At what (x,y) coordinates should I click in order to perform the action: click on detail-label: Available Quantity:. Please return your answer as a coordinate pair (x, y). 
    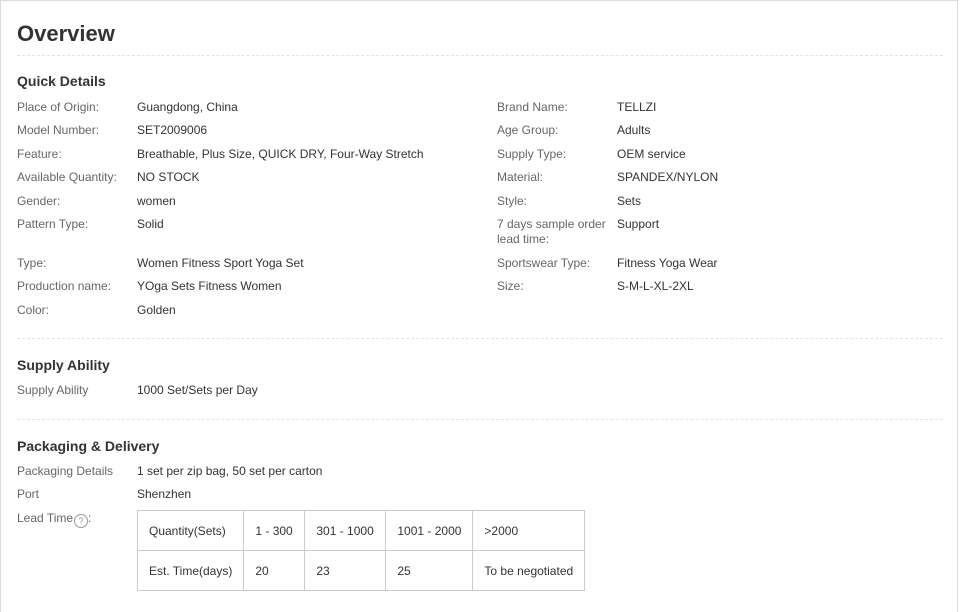
    Looking at the image, I should click on (67, 177).